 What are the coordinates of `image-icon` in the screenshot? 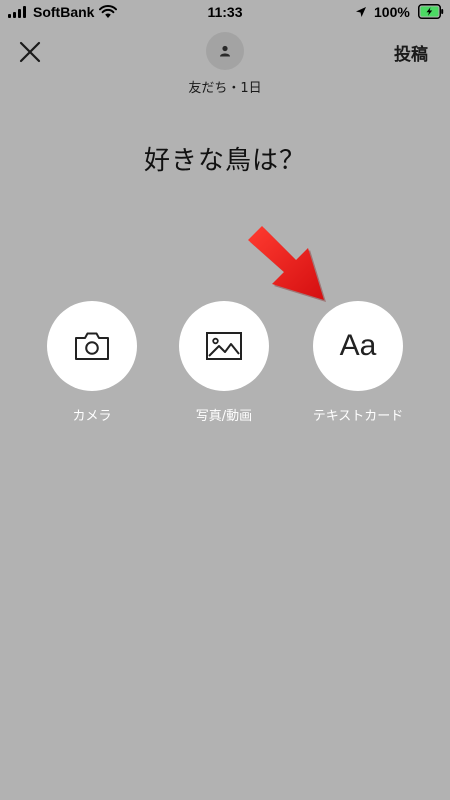 It's located at (224, 346).